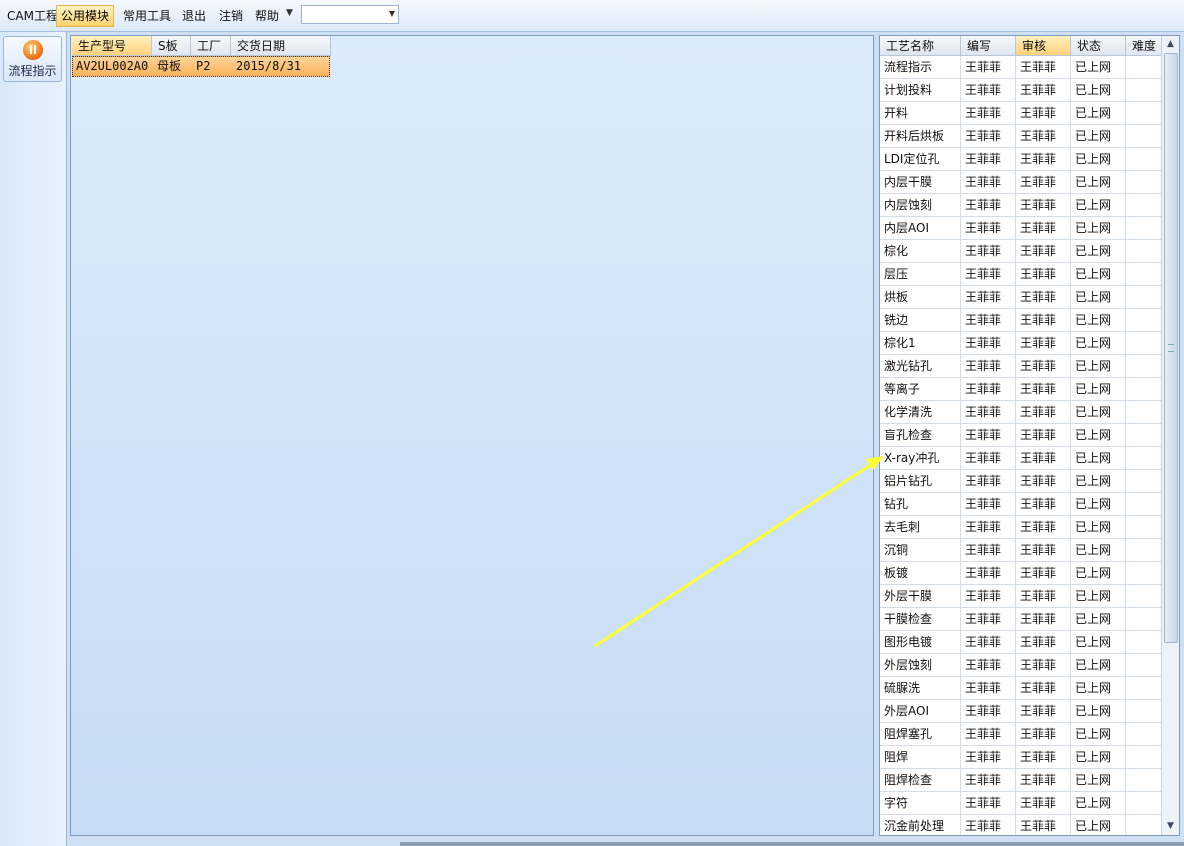 The width and height of the screenshot is (1184, 846). Describe the element at coordinates (1021, 389) in the screenshot. I see `table-row: 等离子 王菲菲 王菲菲 已上网` at that location.